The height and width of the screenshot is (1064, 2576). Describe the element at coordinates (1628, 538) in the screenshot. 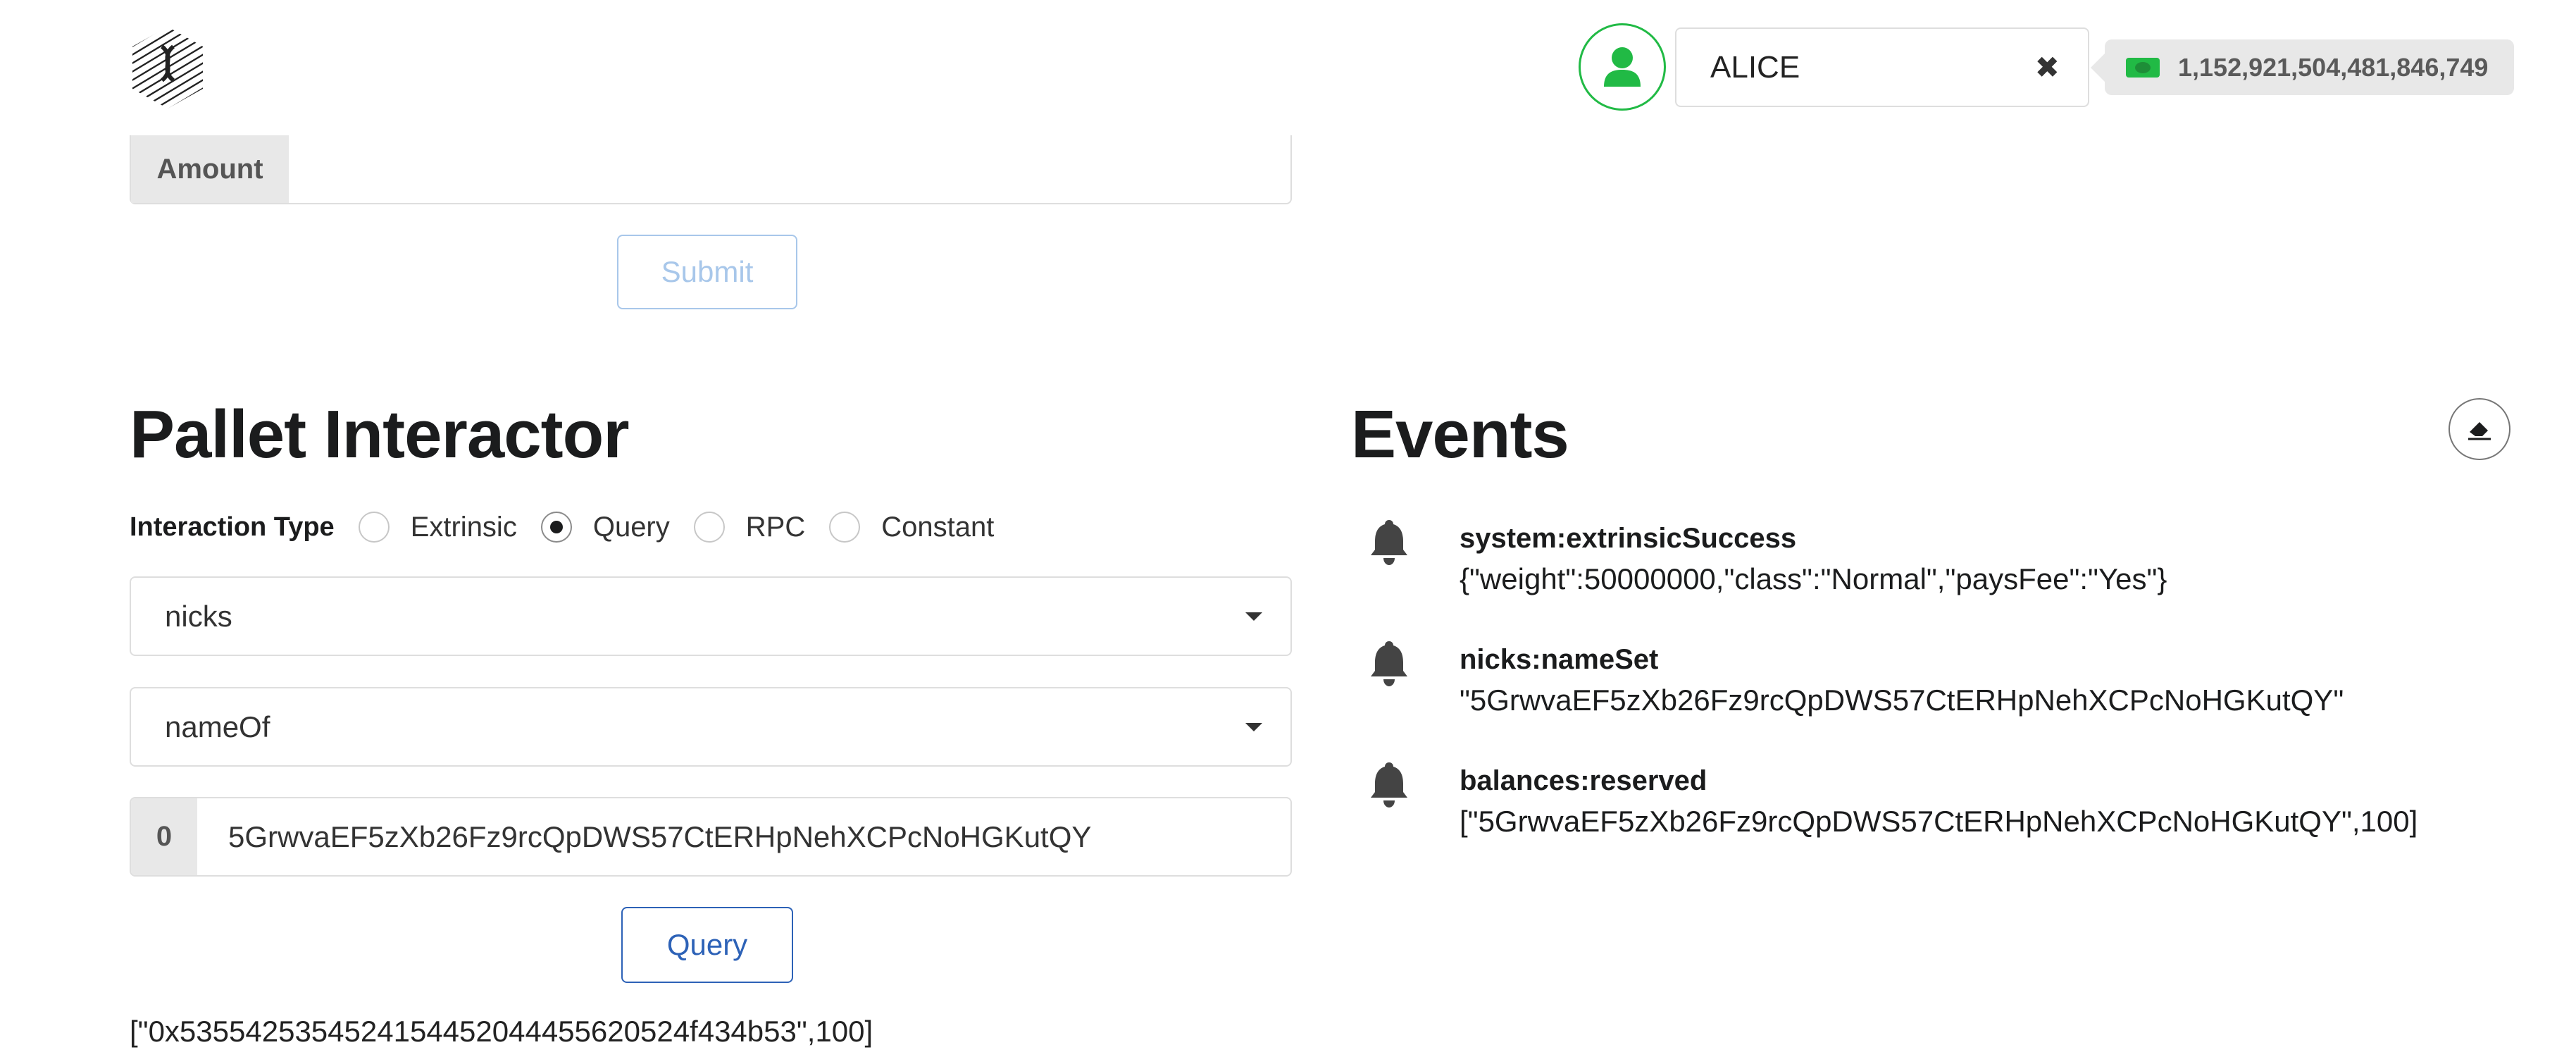

I see `event-title: system:extrinsicSuccess` at that location.